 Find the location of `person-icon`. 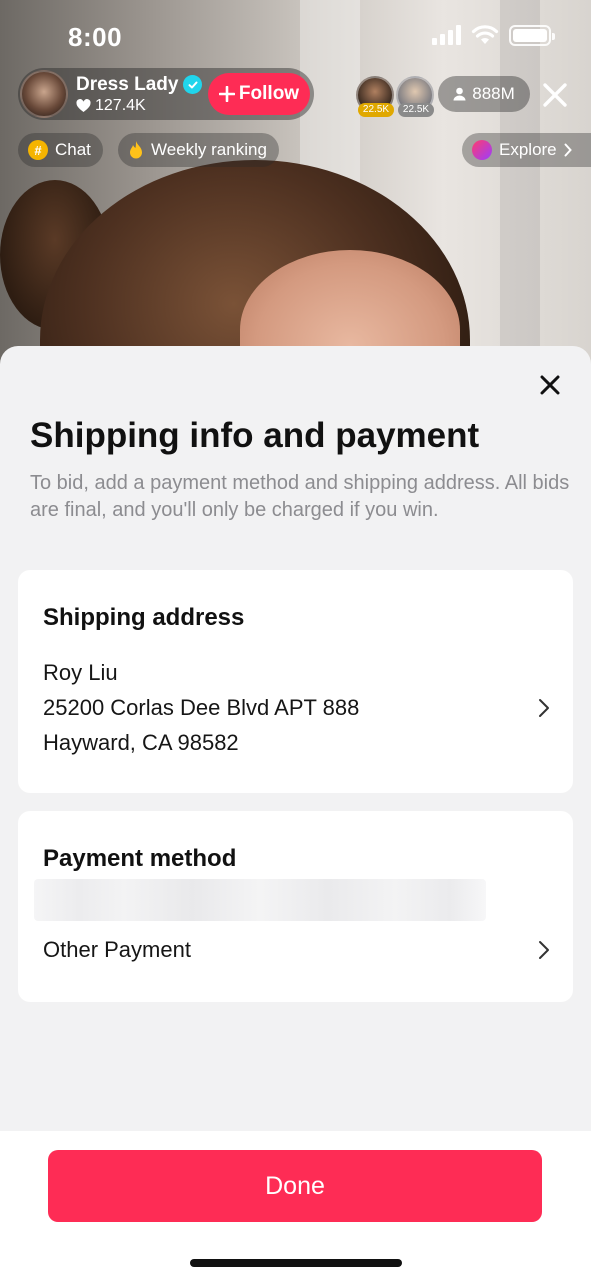

person-icon is located at coordinates (459, 94).